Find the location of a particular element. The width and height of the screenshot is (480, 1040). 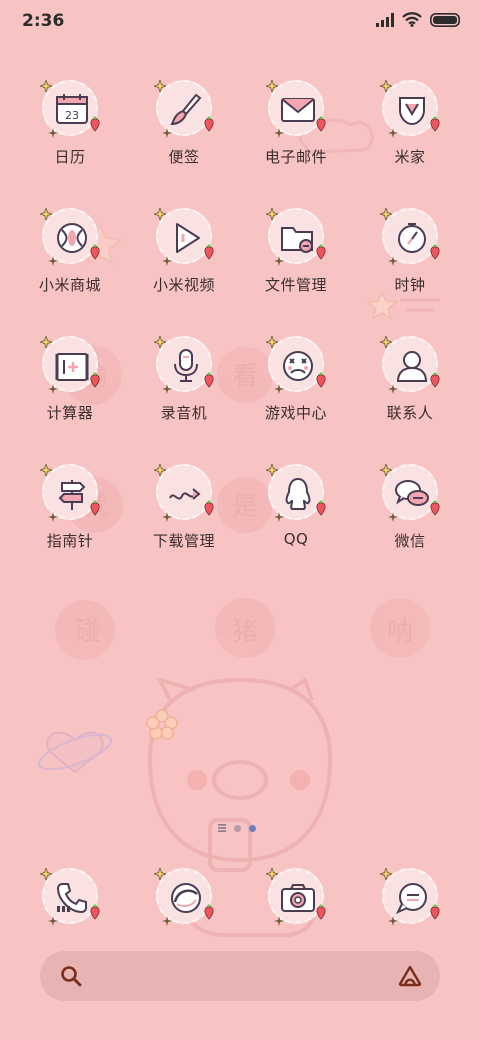

page-indicator is located at coordinates (237, 828).